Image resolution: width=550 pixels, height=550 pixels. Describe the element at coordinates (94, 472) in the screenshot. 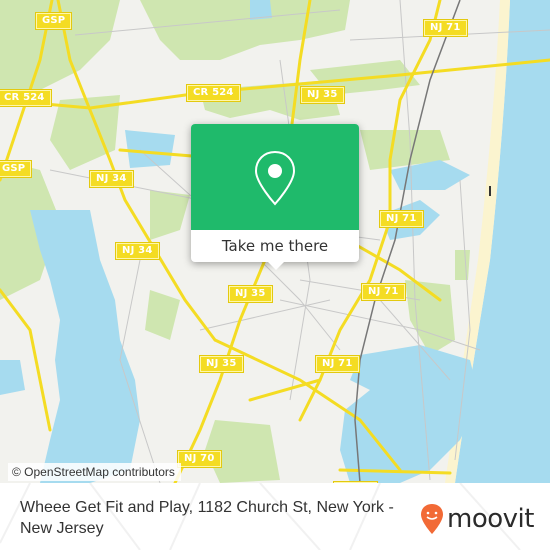

I see `map-attribution: © OpenStreetMap contributors` at that location.